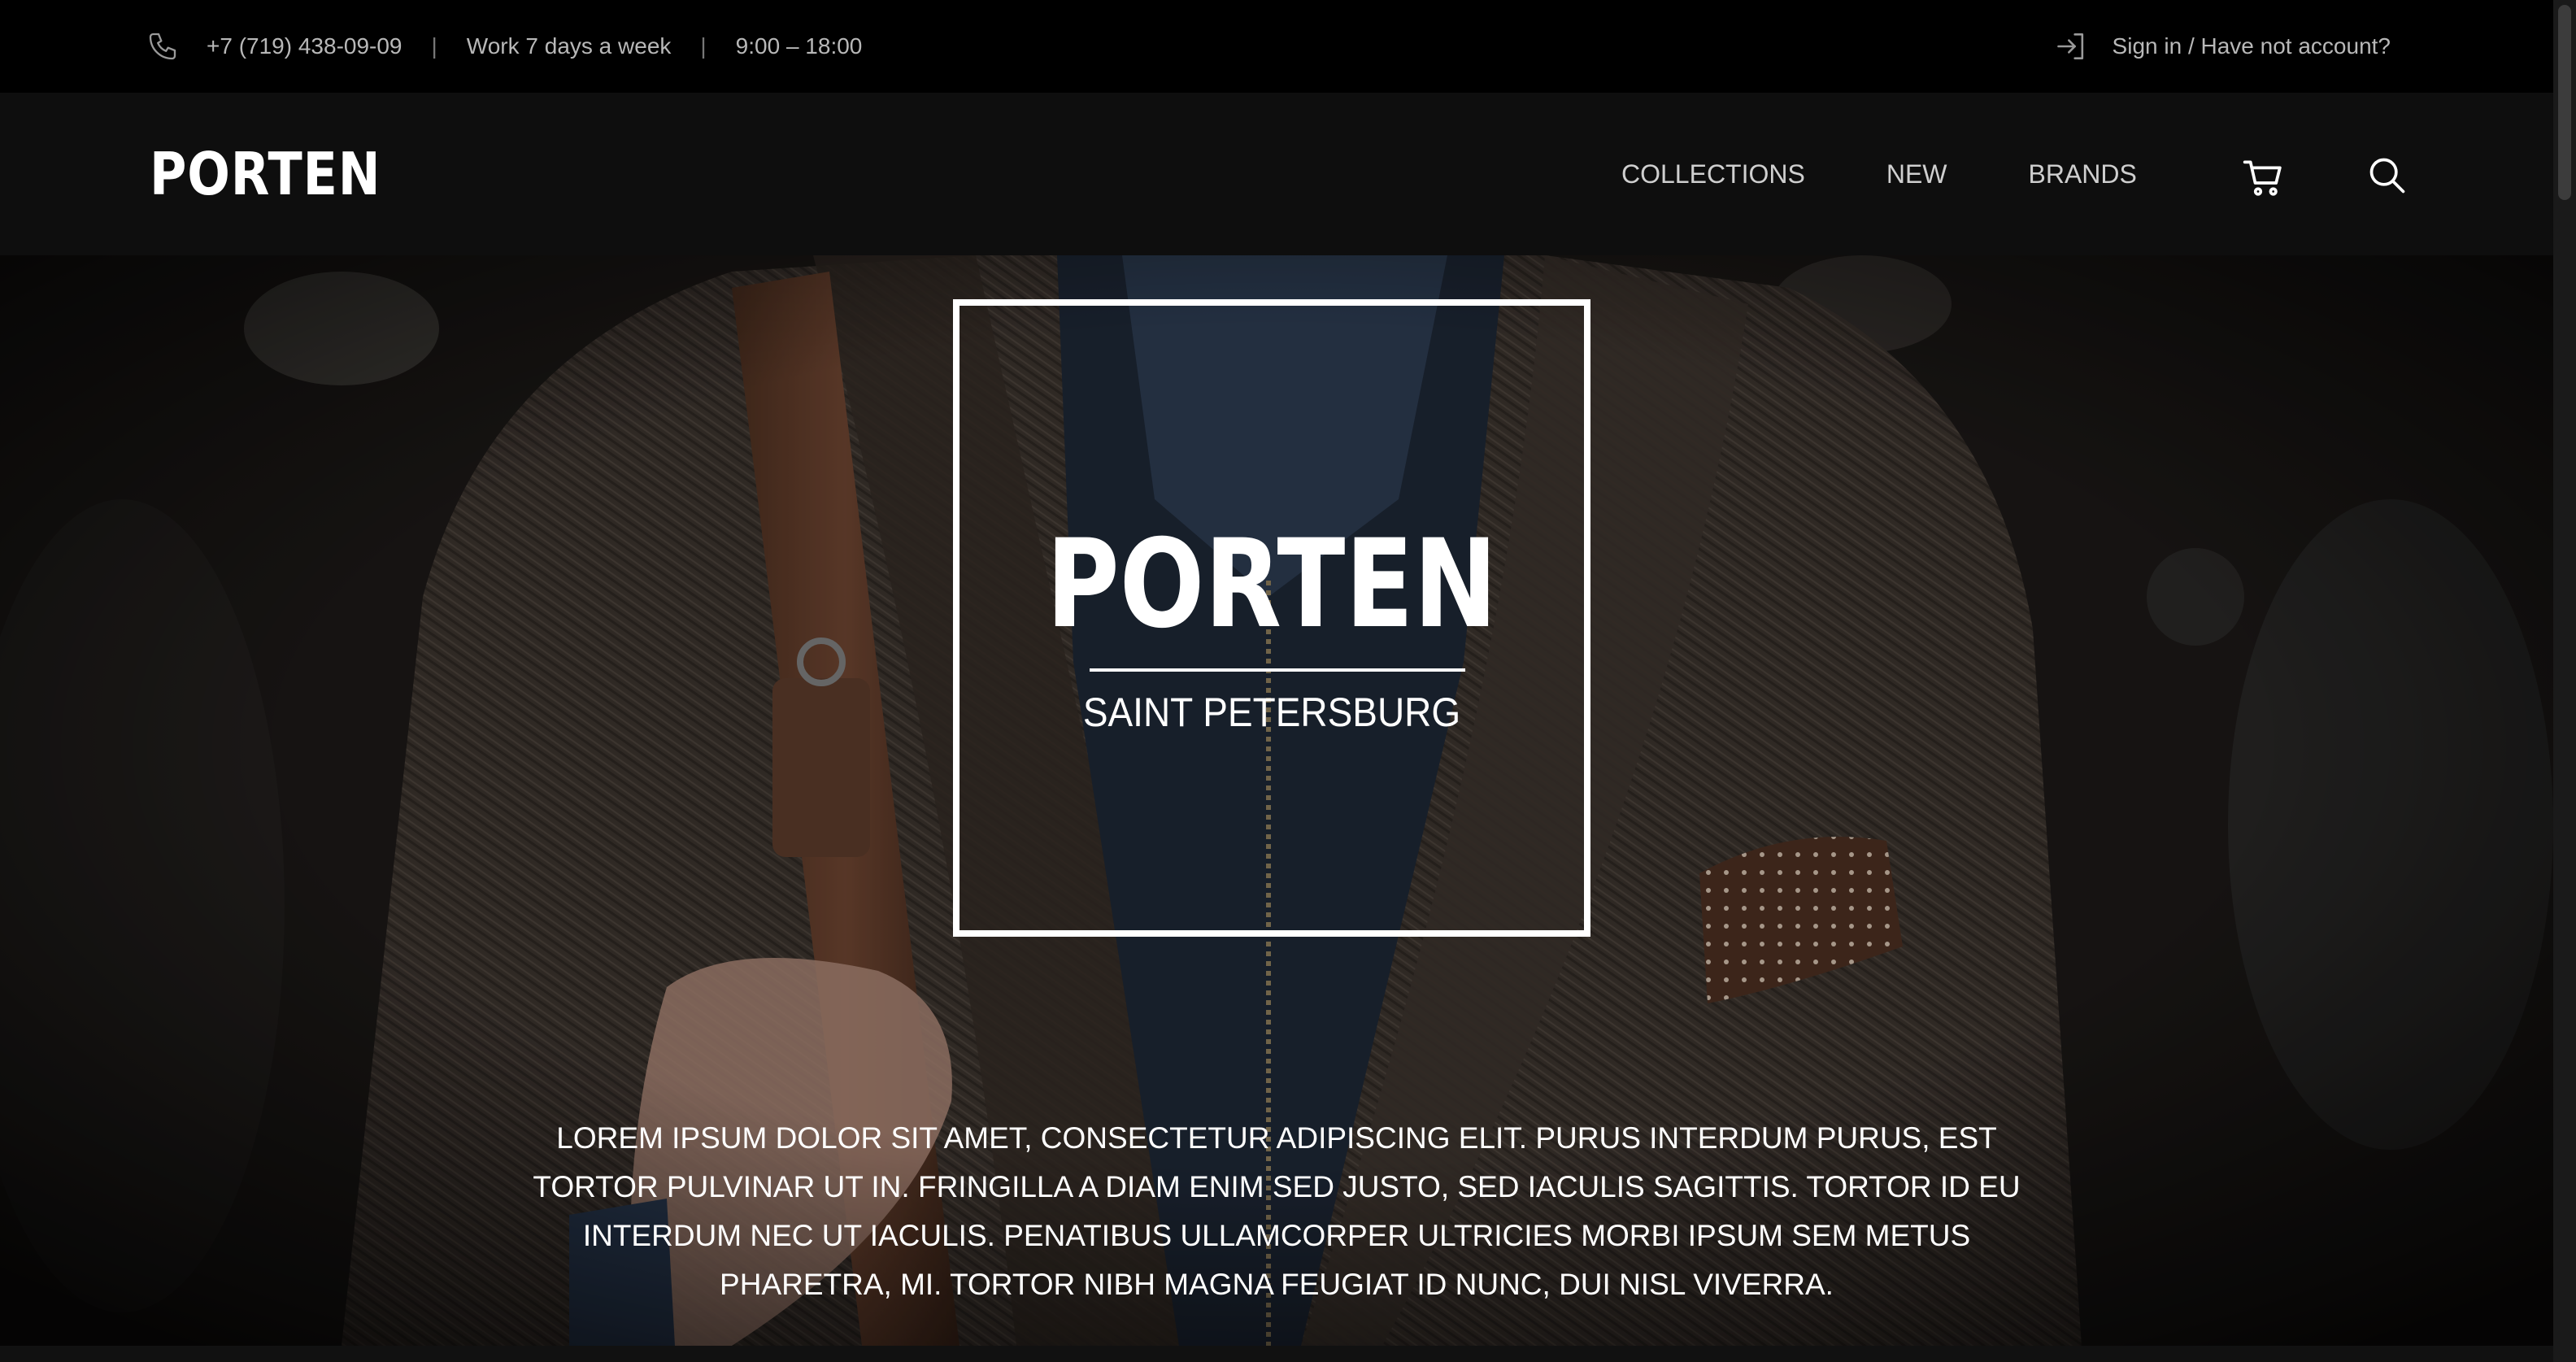 The image size is (2576, 1362). What do you see at coordinates (799, 46) in the screenshot?
I see `work-hours-text: 9:00 – 18:00` at bounding box center [799, 46].